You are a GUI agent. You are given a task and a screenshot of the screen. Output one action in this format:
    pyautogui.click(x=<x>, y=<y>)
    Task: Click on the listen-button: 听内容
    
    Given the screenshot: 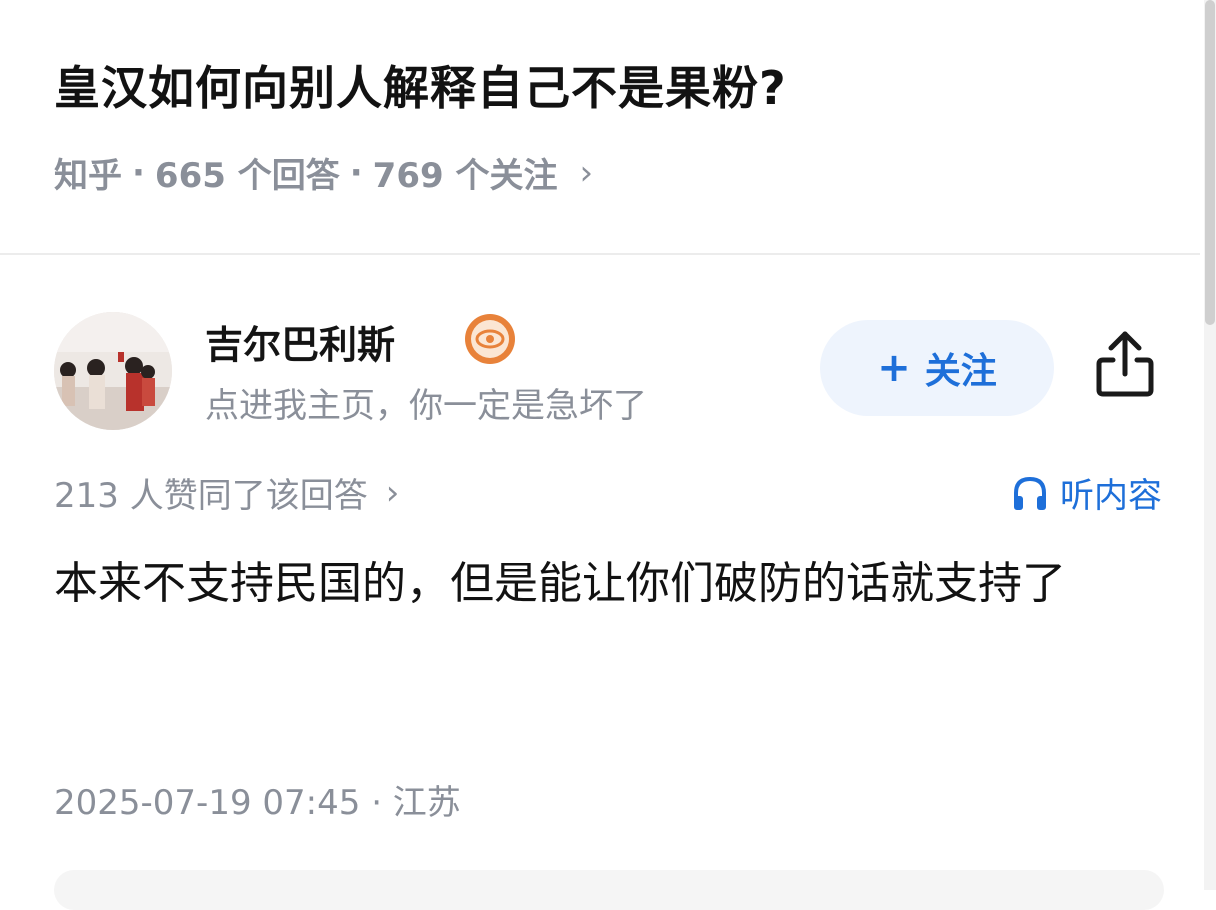 What is the action you would take?
    pyautogui.click(x=1086, y=492)
    